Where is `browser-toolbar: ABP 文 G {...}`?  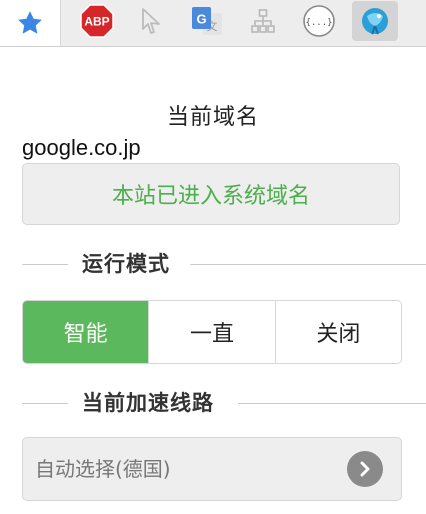 browser-toolbar: ABP 文 G {...} is located at coordinates (213, 23).